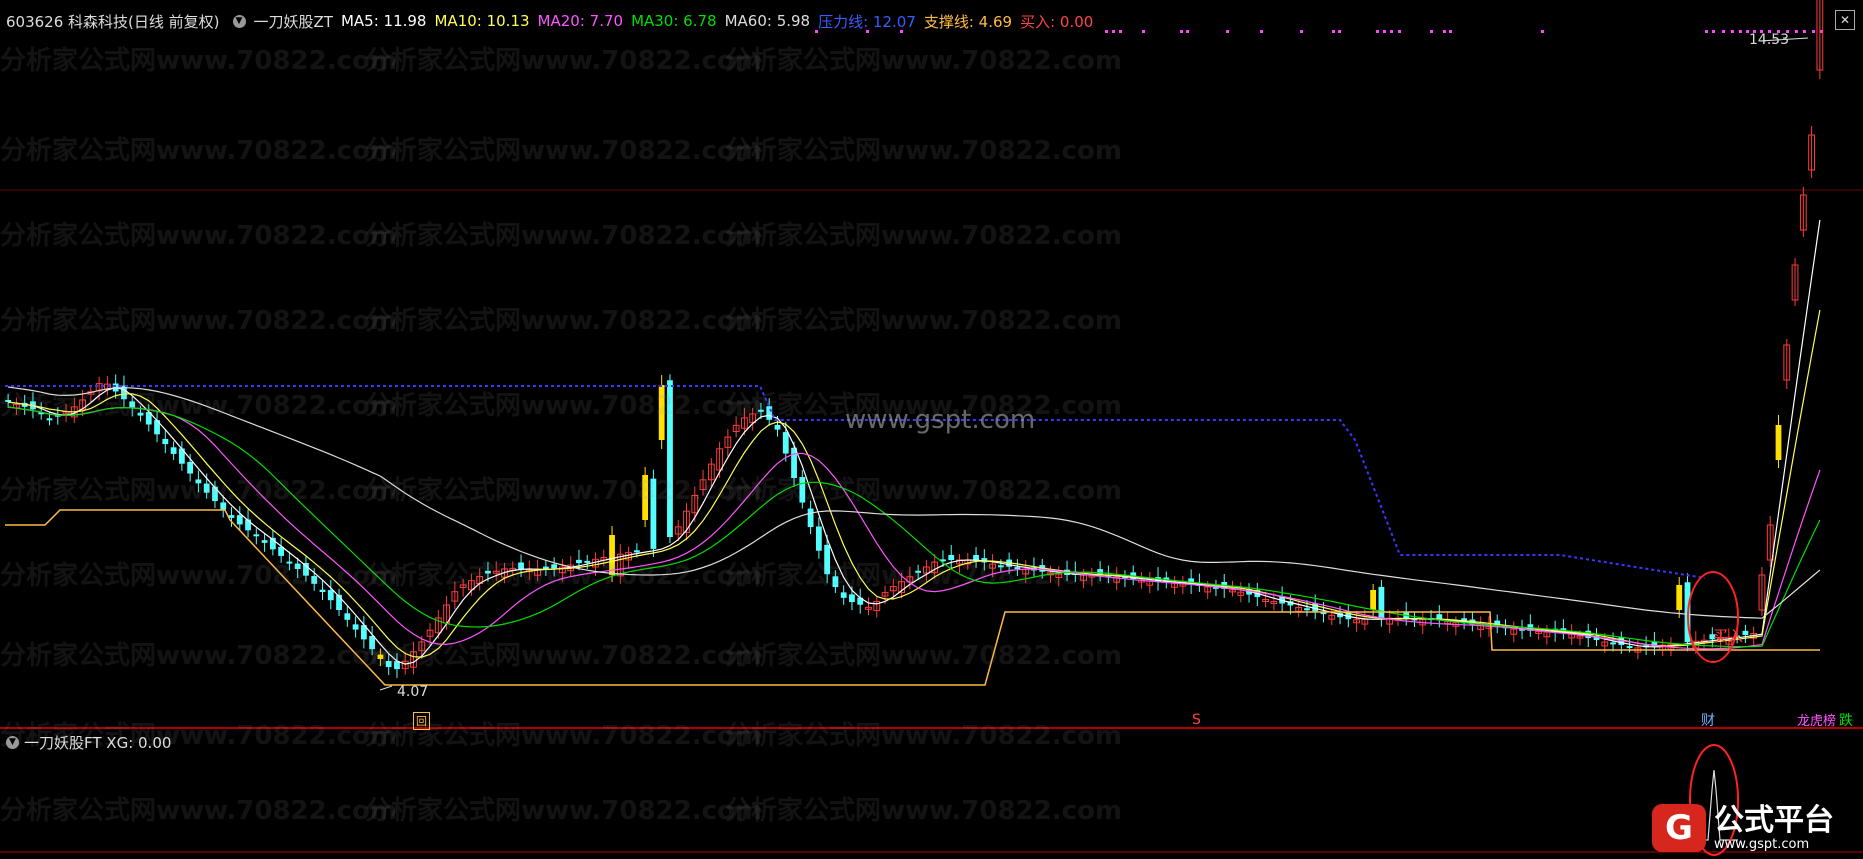 Image resolution: width=1863 pixels, height=859 pixels. Describe the element at coordinates (239, 21) in the screenshot. I see `indicator-select-icon: ▼` at that location.